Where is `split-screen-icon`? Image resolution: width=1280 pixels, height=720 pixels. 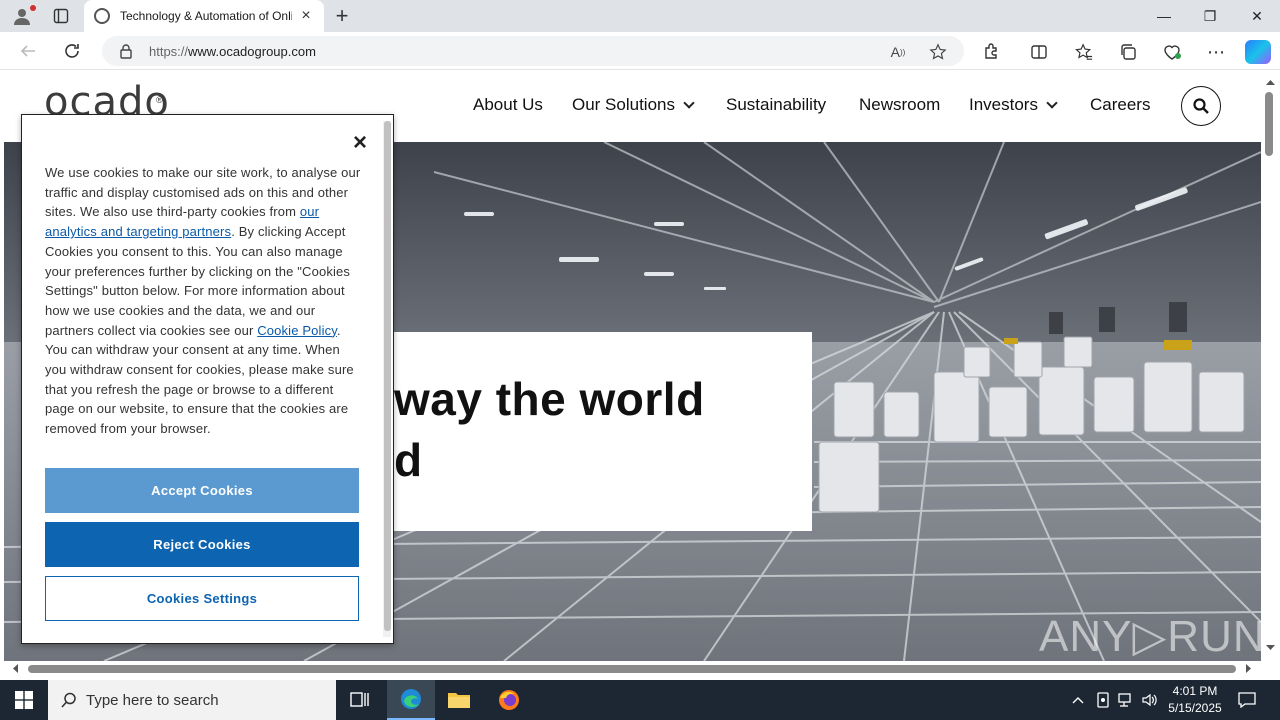 split-screen-icon is located at coordinates (1039, 52).